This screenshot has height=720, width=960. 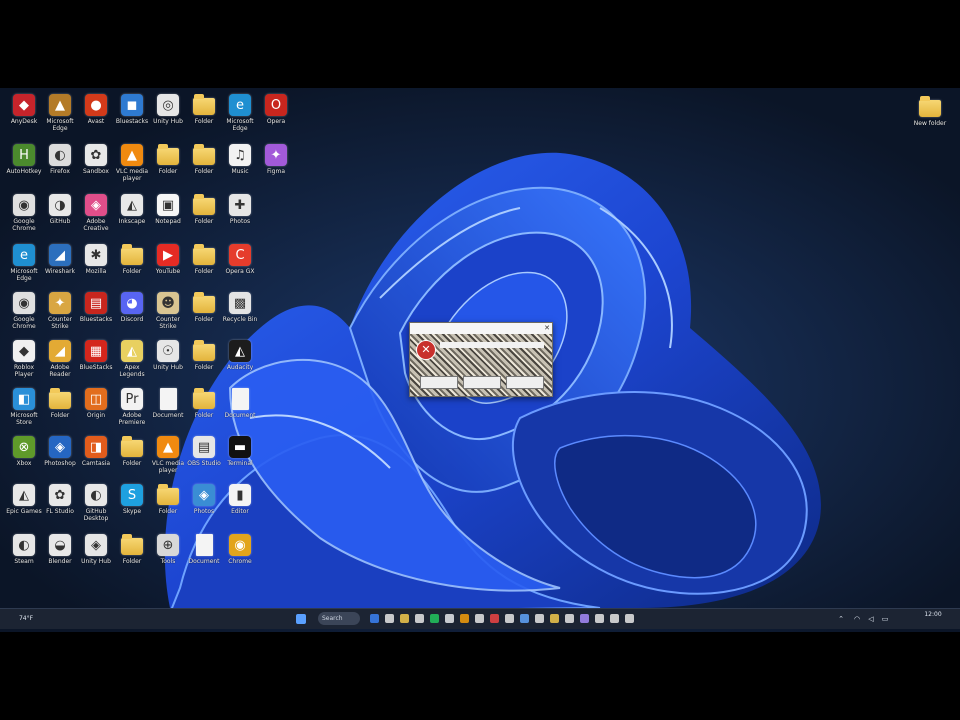 I want to click on desktop-icon: ▣ Notepad, so click(x=168, y=214).